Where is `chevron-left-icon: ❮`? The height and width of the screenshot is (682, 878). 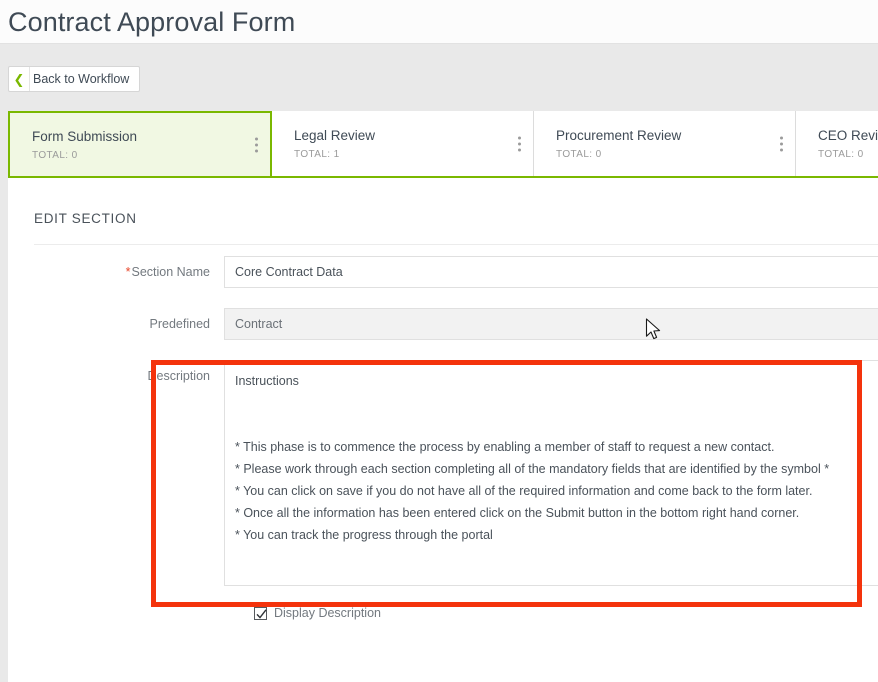 chevron-left-icon: ❮ is located at coordinates (19, 79).